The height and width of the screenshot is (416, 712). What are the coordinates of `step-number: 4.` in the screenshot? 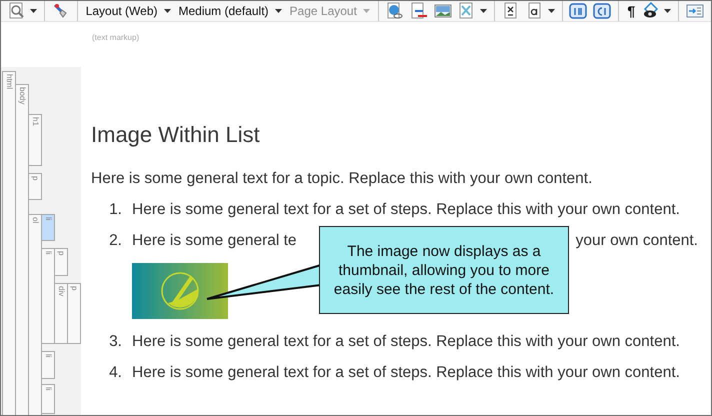 It's located at (115, 373).